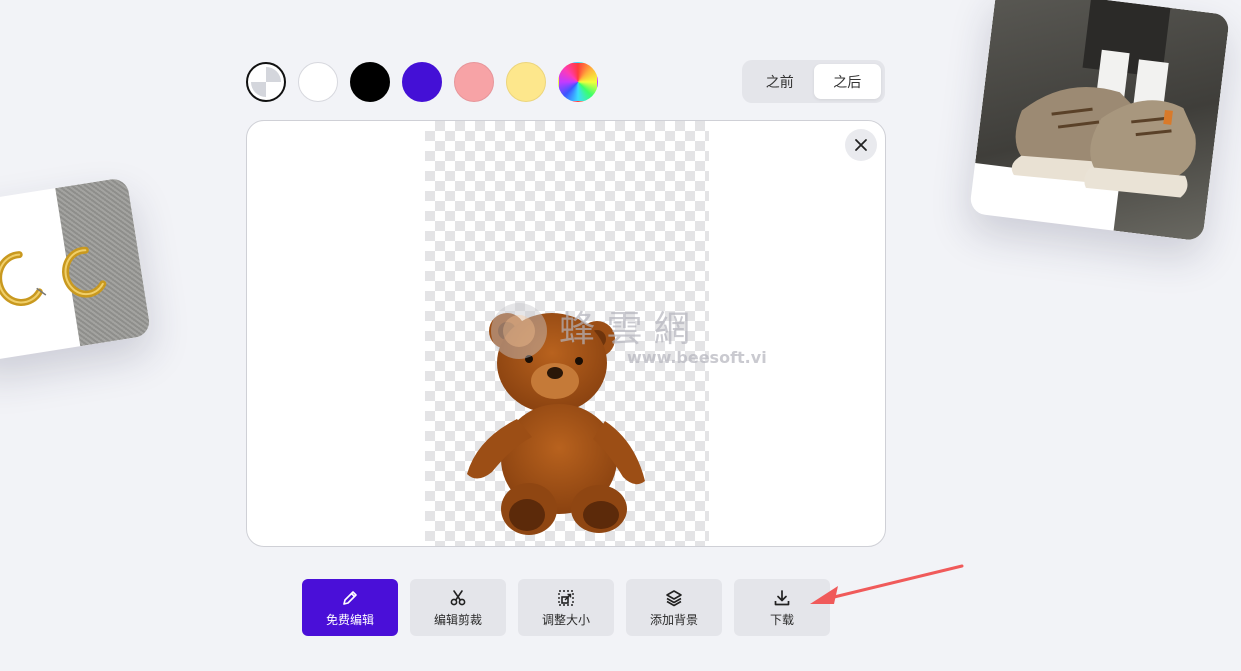 The height and width of the screenshot is (671, 1241). I want to click on toggle-after: 之后, so click(847, 81).